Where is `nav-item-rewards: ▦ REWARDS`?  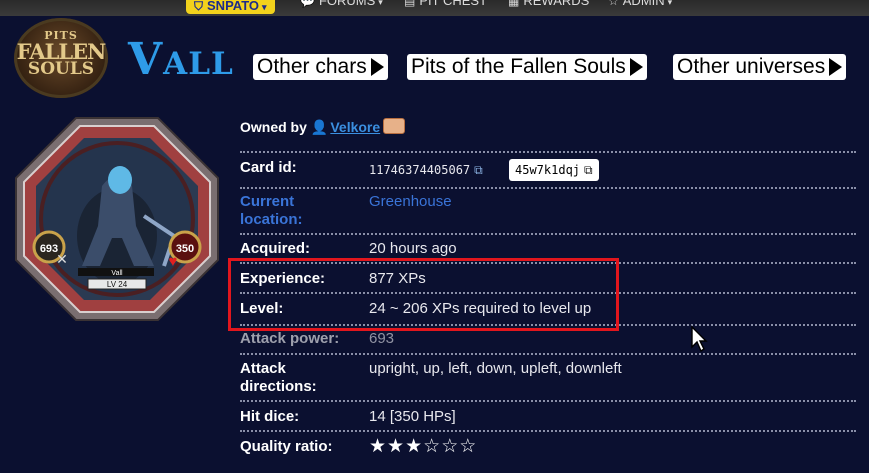 nav-item-rewards: ▦ REWARDS is located at coordinates (548, 4).